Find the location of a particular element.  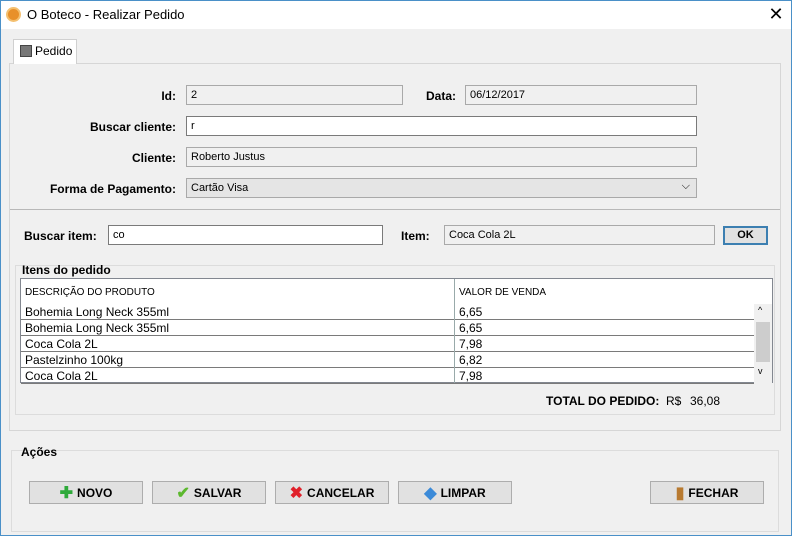

buscar-item-label: Buscar item: is located at coordinates (60, 236).